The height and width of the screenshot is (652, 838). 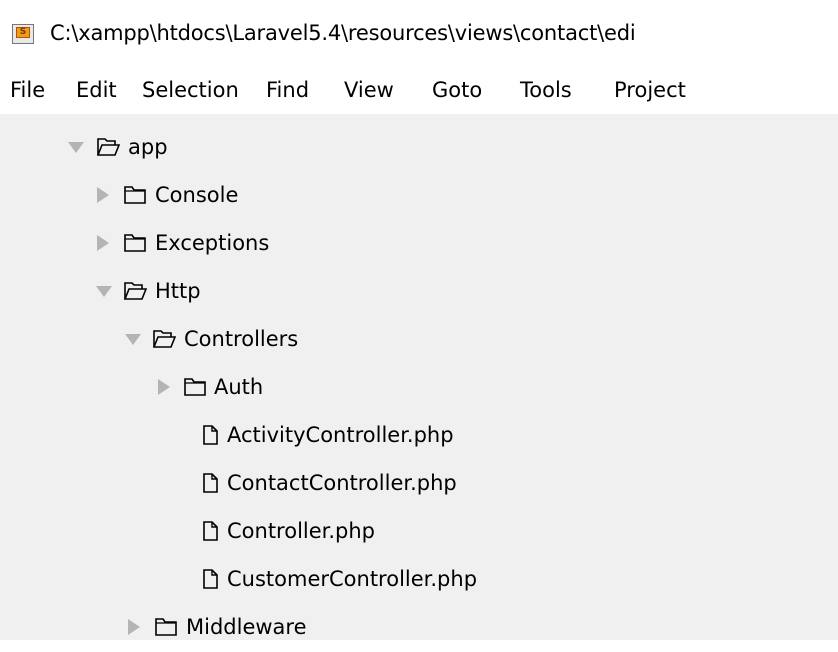 I want to click on menu-edit: Edit, so click(x=96, y=90).